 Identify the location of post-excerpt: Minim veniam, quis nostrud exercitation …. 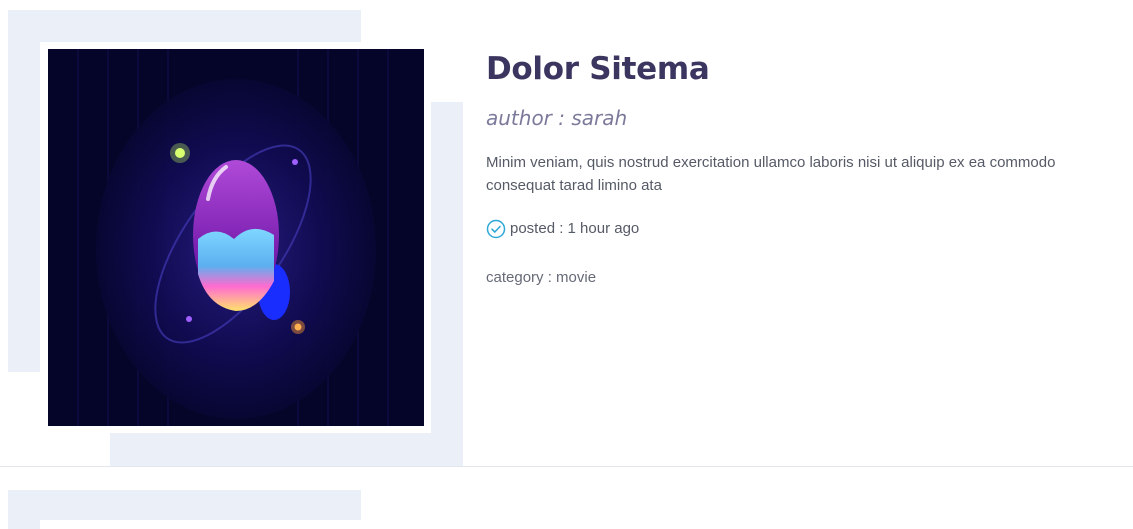
(771, 174).